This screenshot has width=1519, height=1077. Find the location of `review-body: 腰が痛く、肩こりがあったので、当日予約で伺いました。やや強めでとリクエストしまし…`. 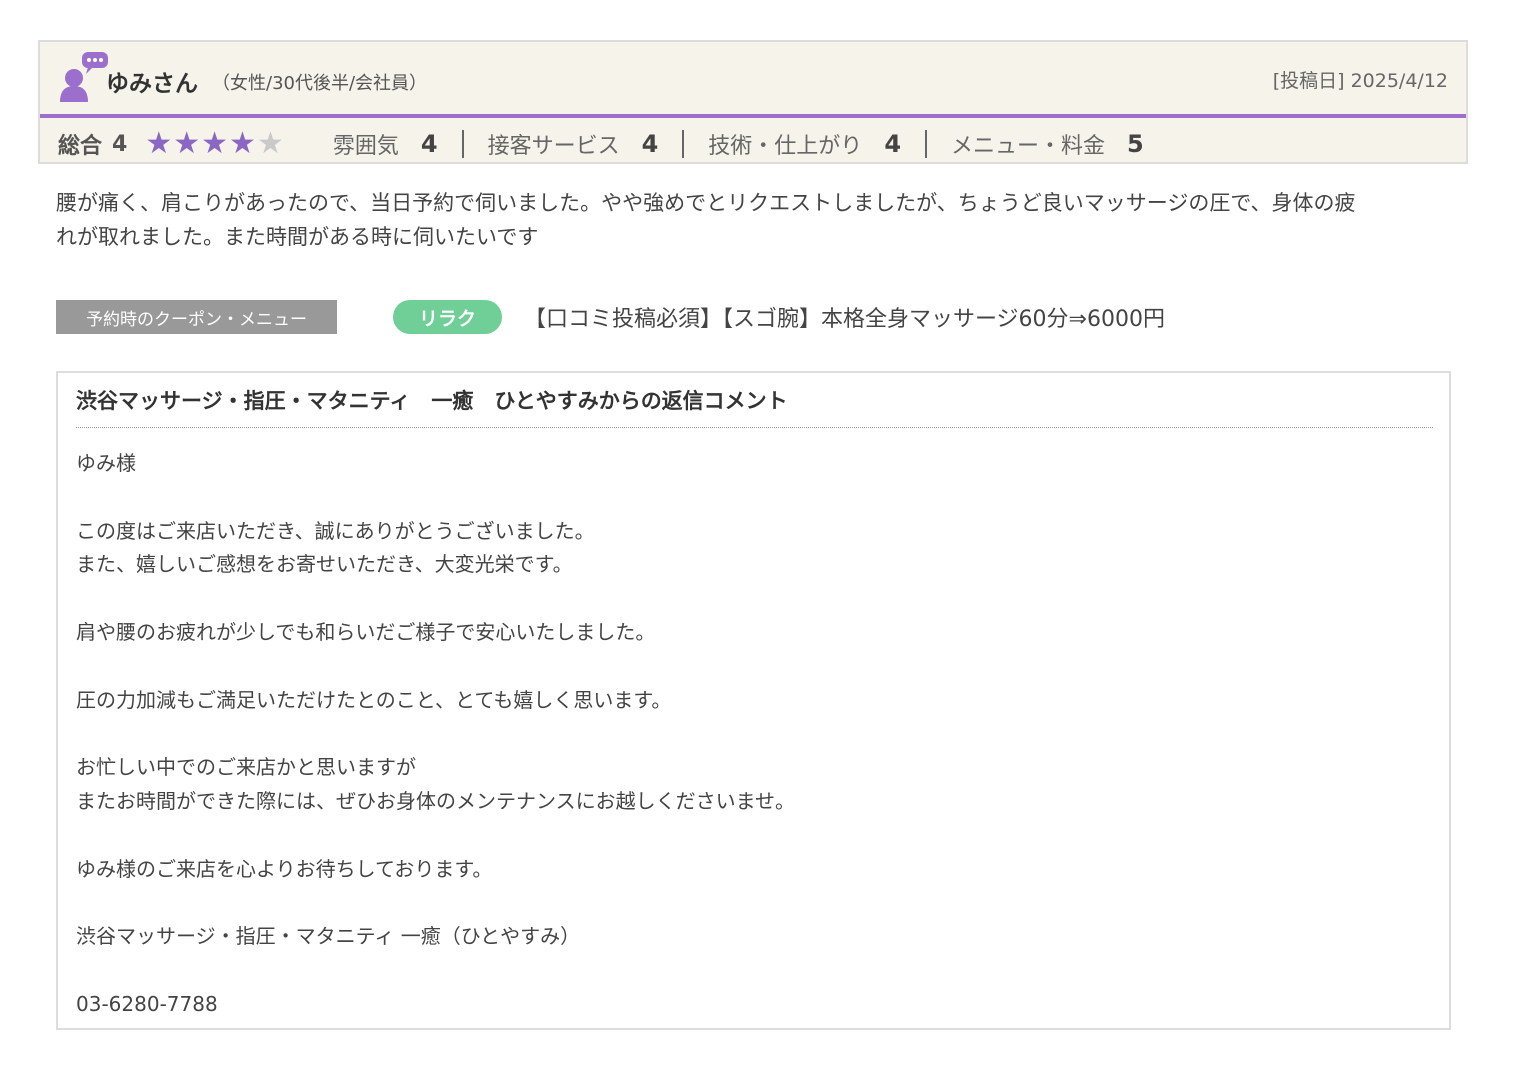

review-body: 腰が痛く、肩こりがあったので、当日予約で伺いました。やや強めでとリクエストしまし… is located at coordinates (756, 220).